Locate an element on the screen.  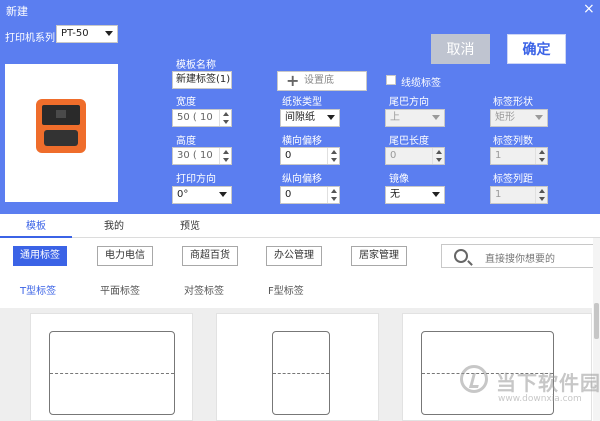
cancel-button: 取消 is located at coordinates (460, 49).